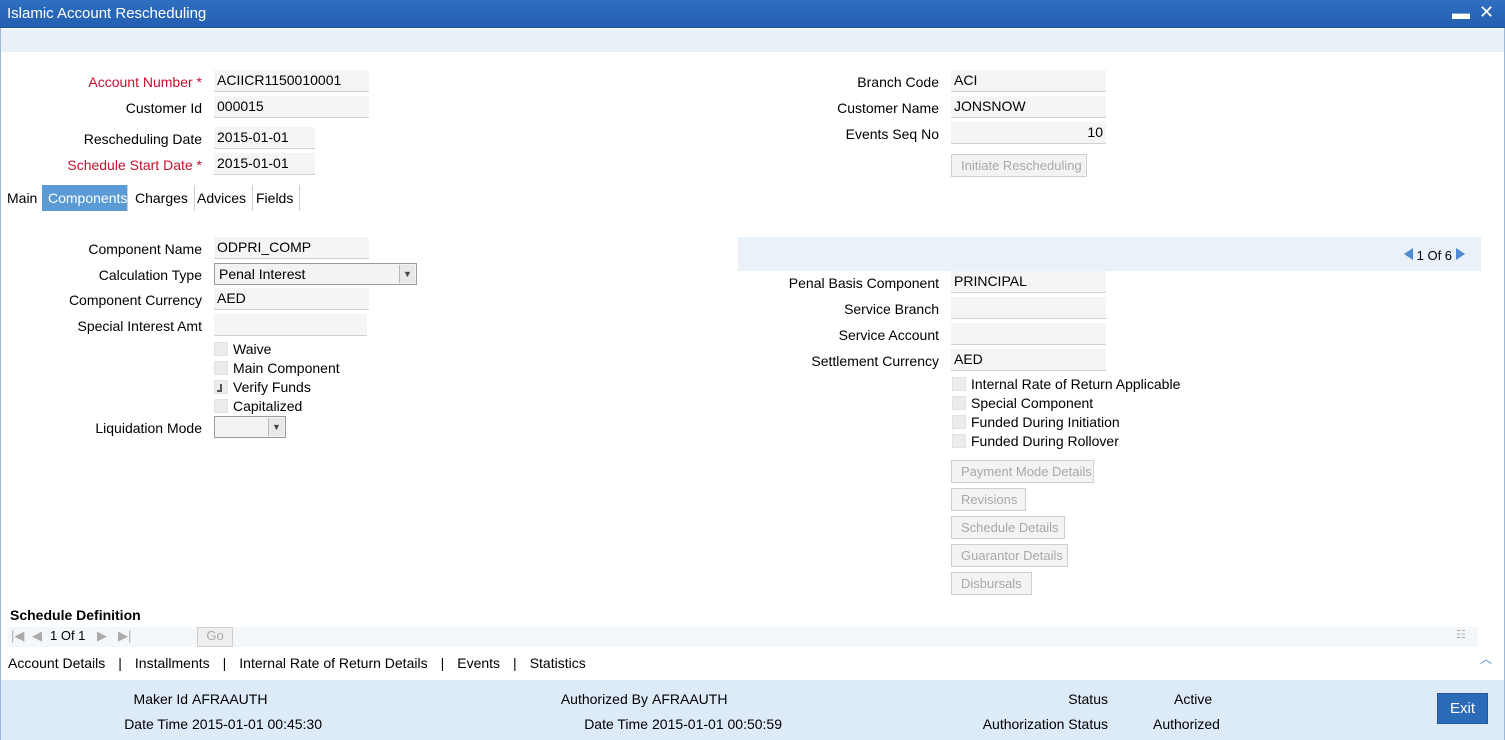 The image size is (1505, 740). Describe the element at coordinates (1045, 422) in the screenshot. I see `funded-during-initiation-label: Funded During Initiation` at that location.